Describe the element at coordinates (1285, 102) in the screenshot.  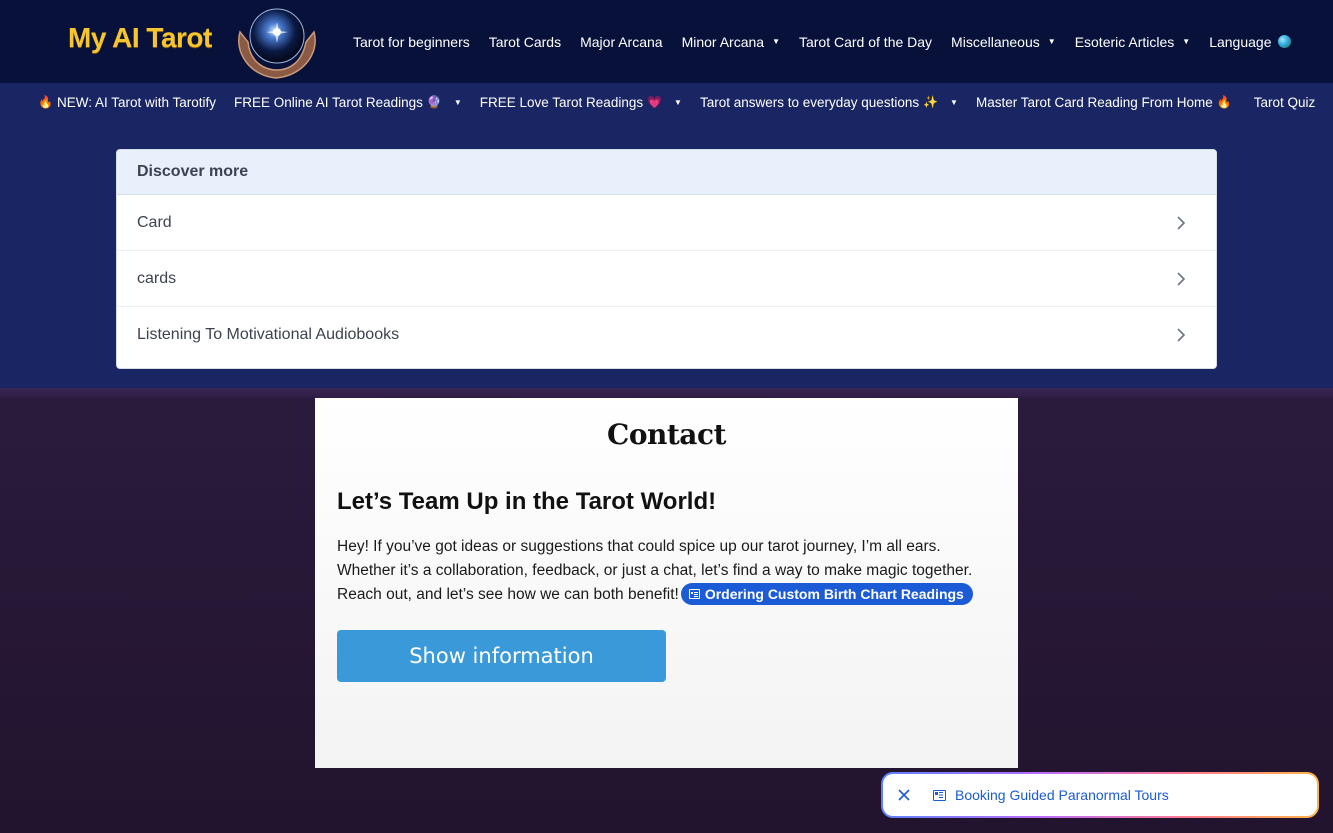
I see `subnav-tarot-quiz: Tarot Quiz` at that location.